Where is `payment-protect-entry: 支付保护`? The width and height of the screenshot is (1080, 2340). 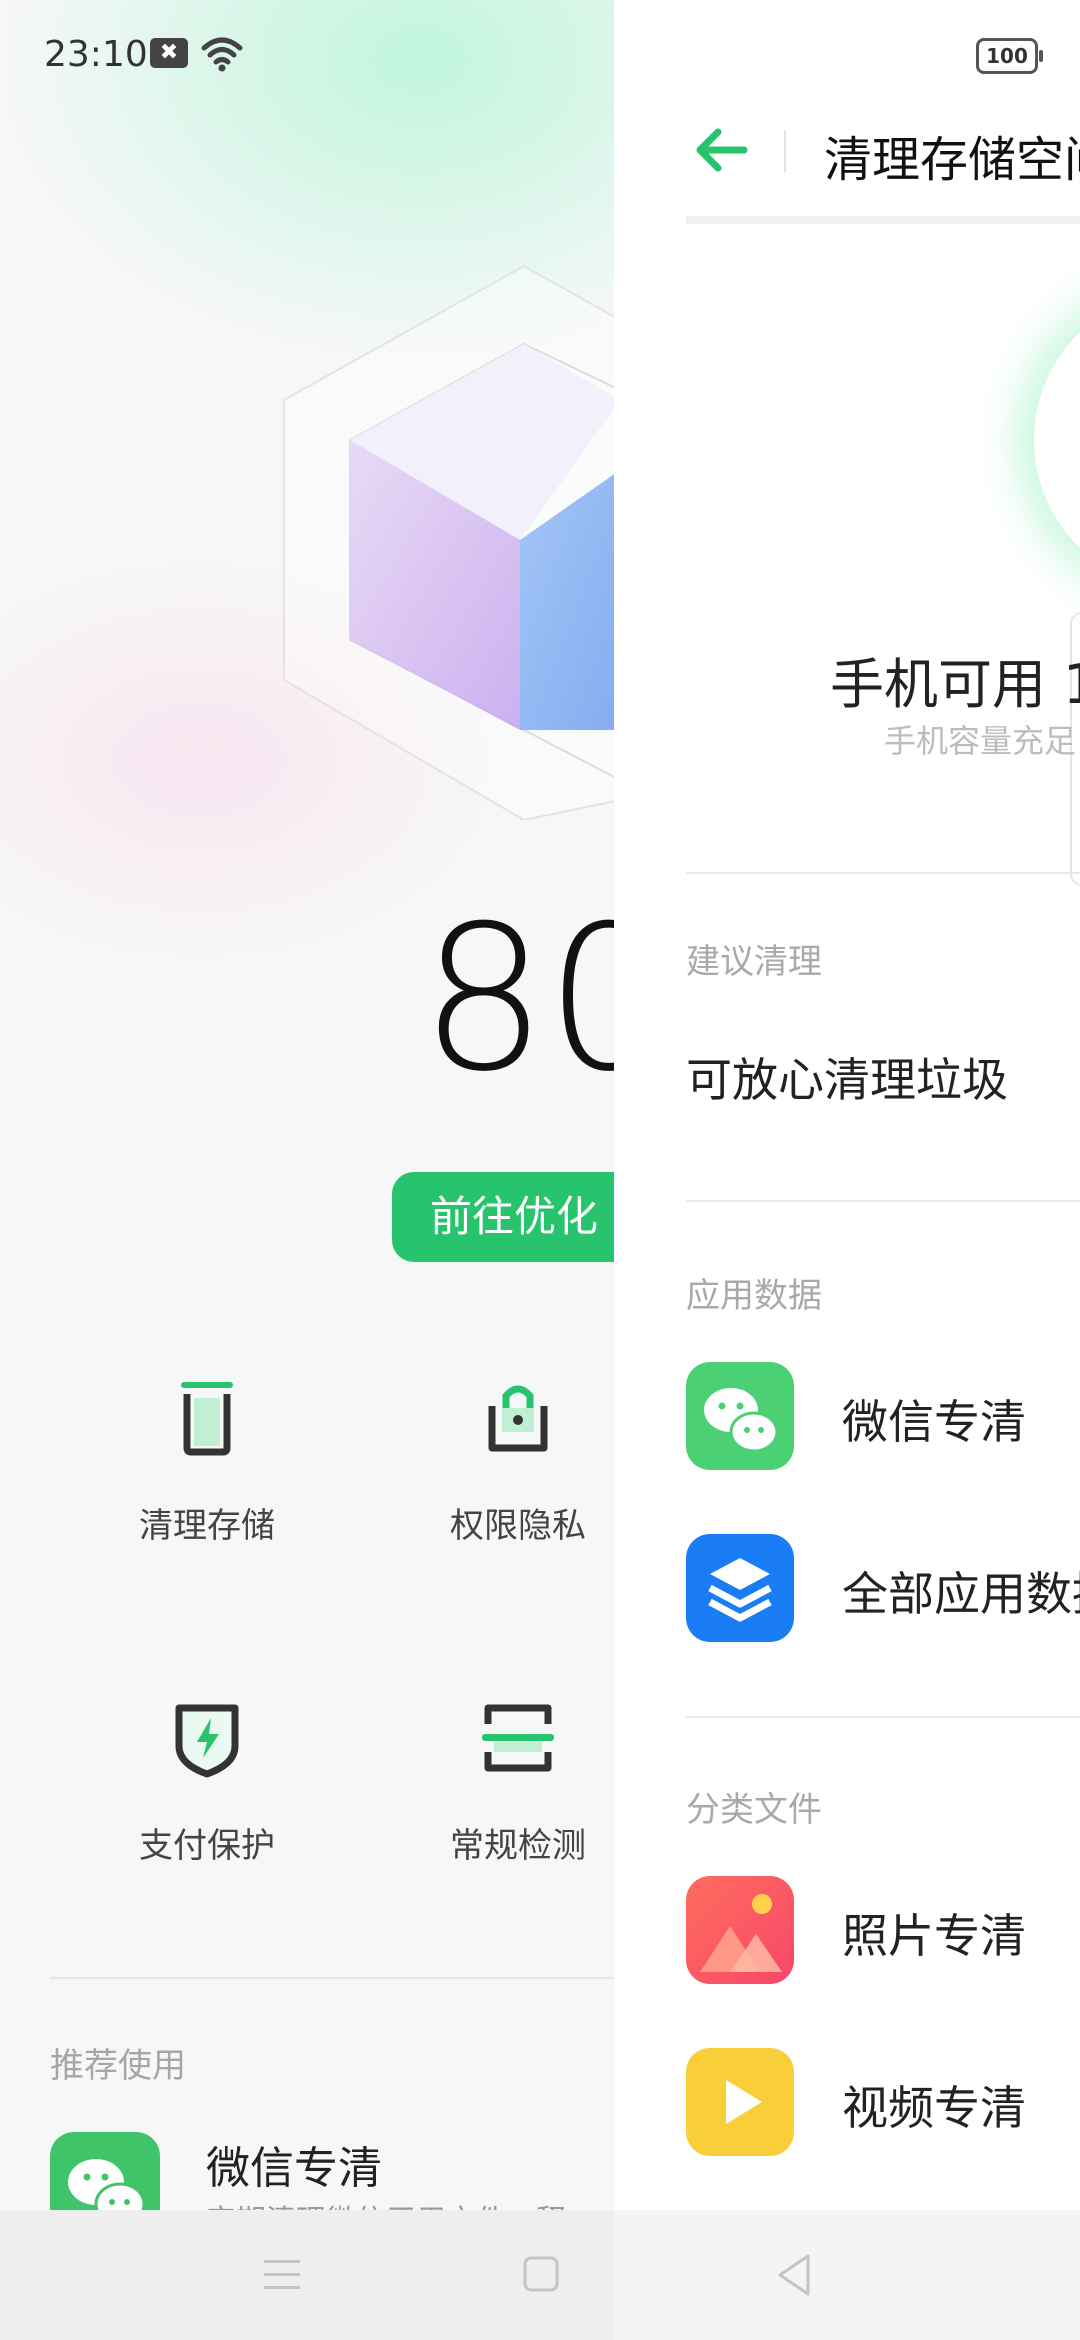 payment-protect-entry: 支付保护 is located at coordinates (207, 1782).